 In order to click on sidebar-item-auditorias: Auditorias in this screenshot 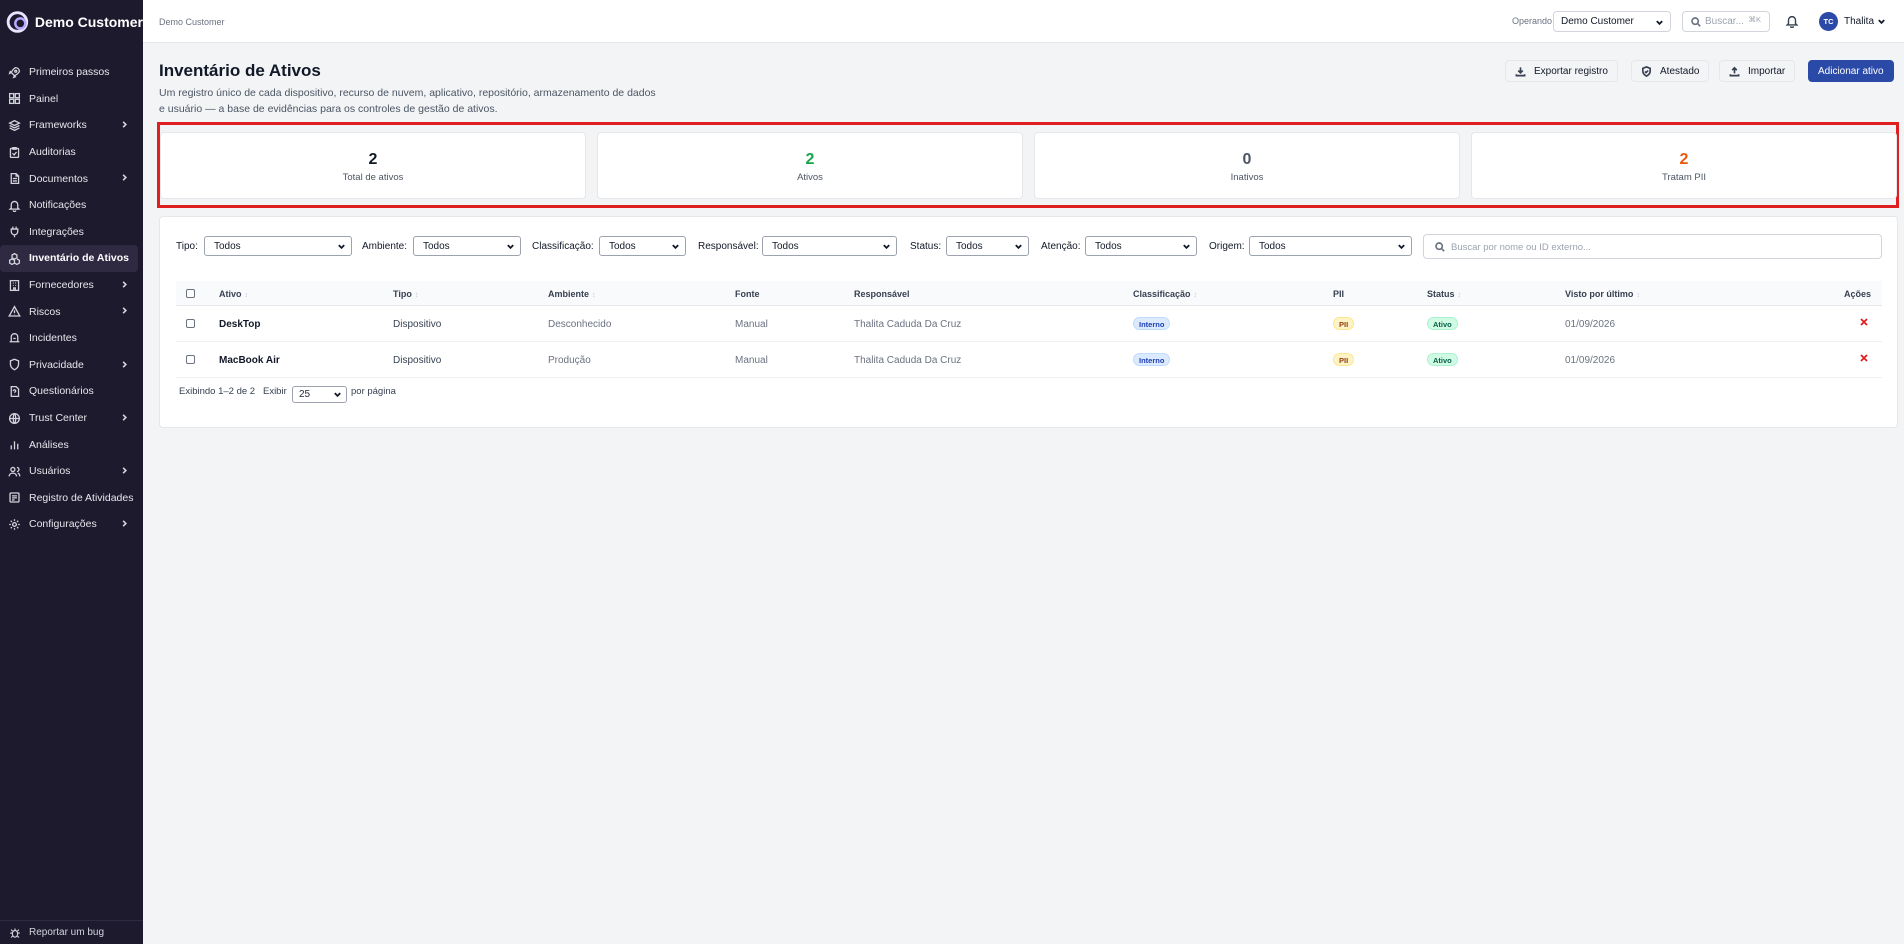, I will do `click(71, 152)`.